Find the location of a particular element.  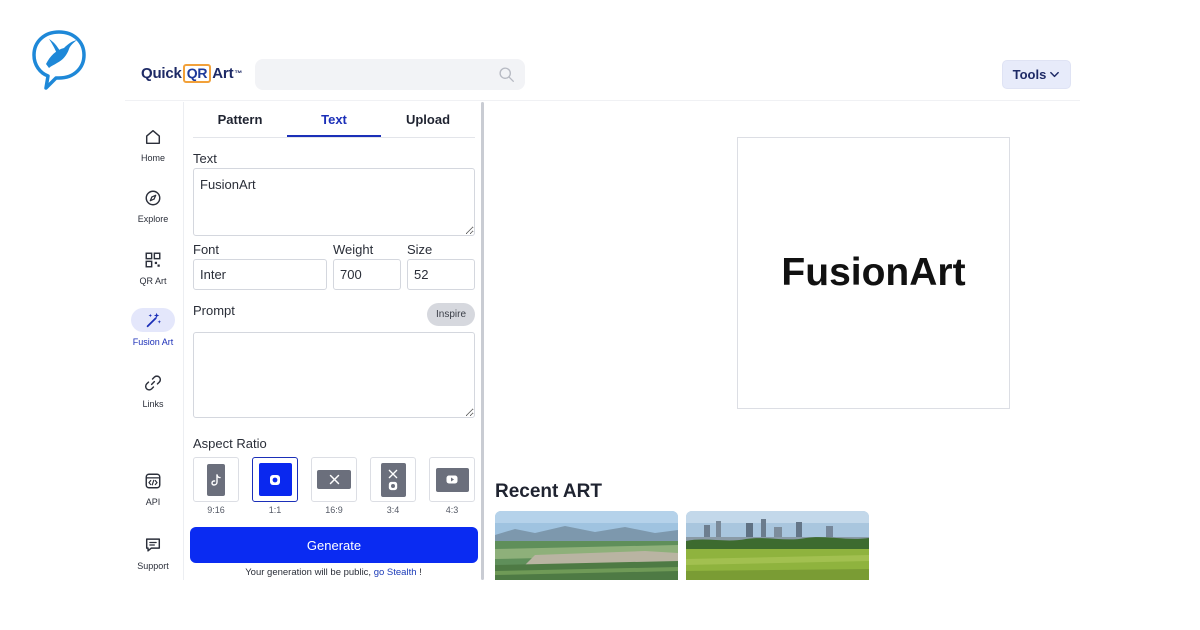

notice-suffix: ! is located at coordinates (419, 572).